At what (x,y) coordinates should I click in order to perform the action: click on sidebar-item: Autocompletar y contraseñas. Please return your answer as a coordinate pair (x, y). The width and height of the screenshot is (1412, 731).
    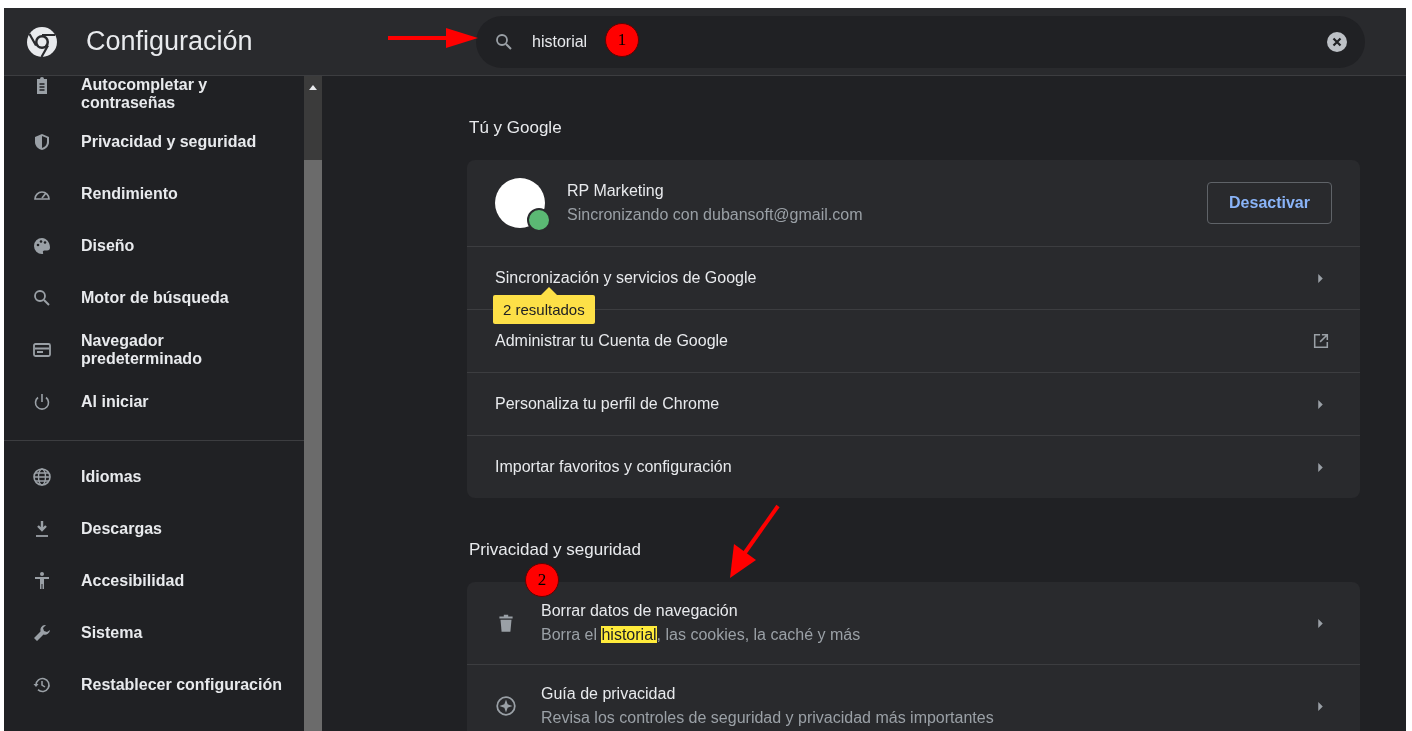
    Looking at the image, I should click on (154, 96).